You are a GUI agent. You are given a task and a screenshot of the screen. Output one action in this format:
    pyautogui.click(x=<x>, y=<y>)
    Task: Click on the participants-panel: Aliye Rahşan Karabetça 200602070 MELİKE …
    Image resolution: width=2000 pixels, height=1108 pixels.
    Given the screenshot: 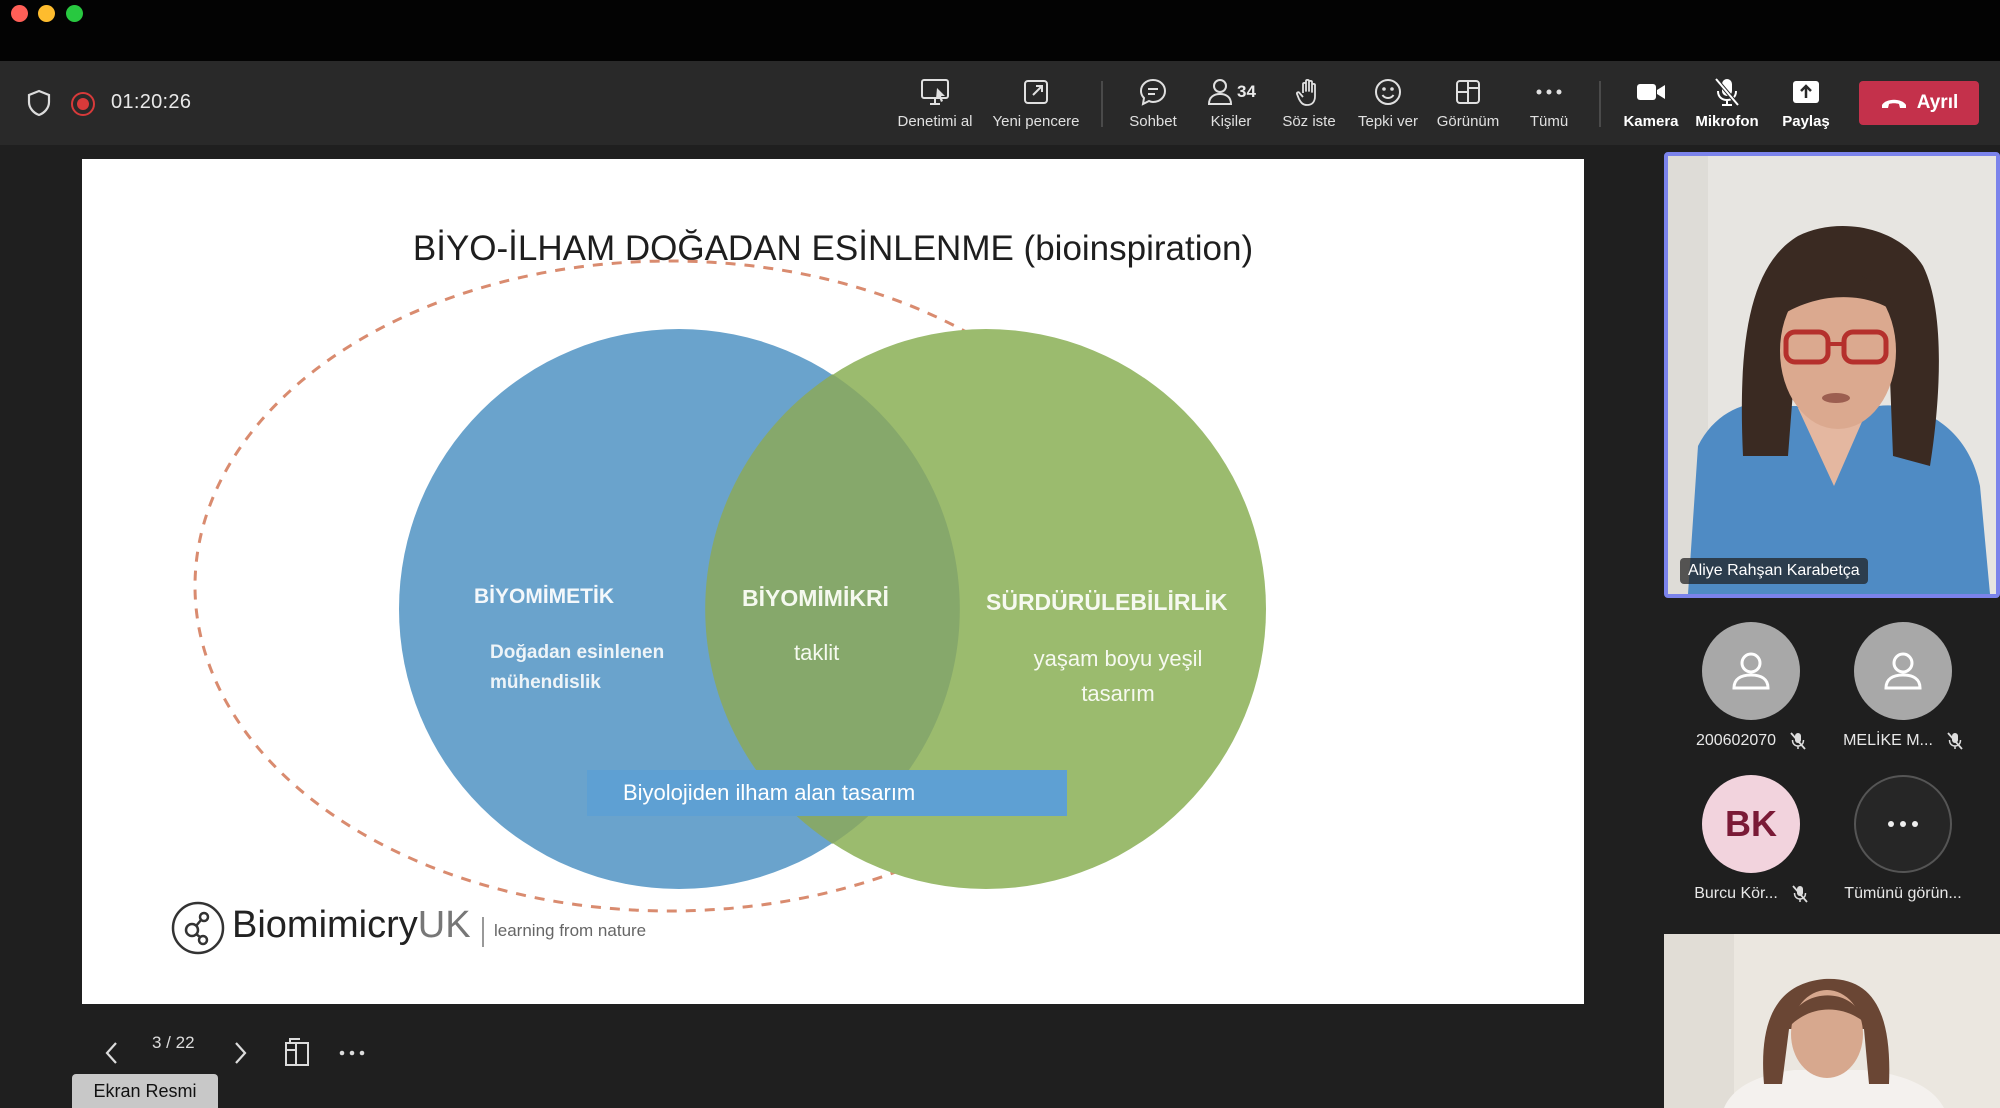 What is the action you would take?
    pyautogui.click(x=1830, y=626)
    